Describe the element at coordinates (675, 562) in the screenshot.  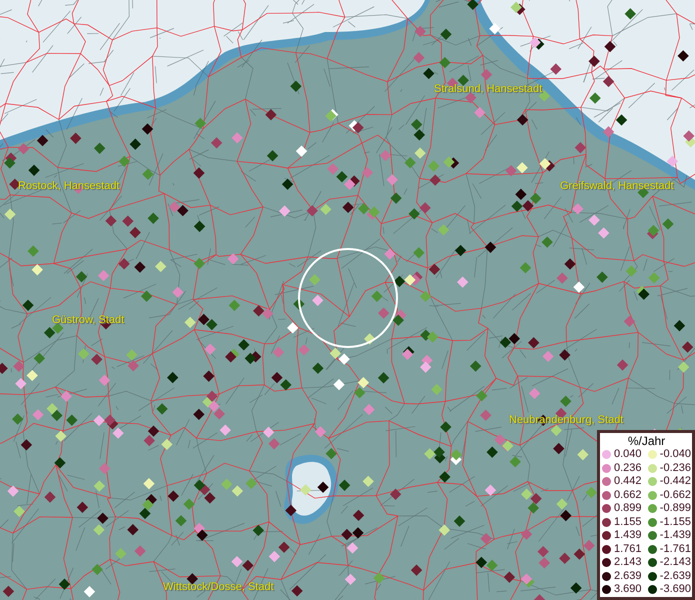
I see `legend-value: -2.143` at that location.